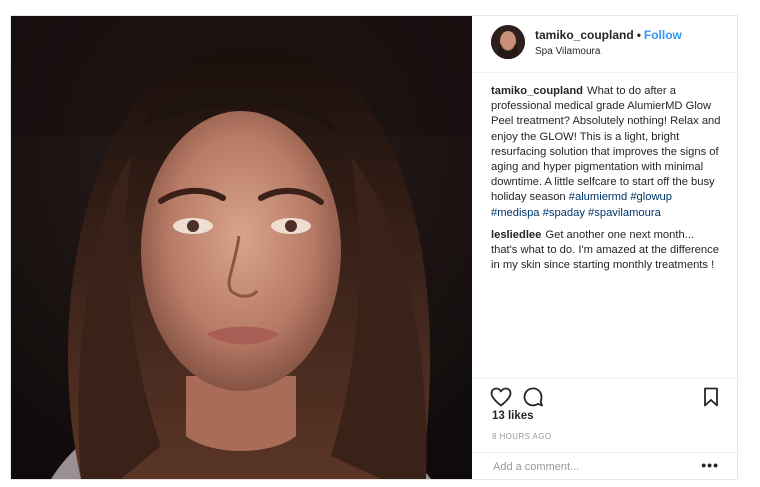 This screenshot has height=487, width=760. Describe the element at coordinates (515, 213) in the screenshot. I see `hashtag-link: #medispa` at that location.